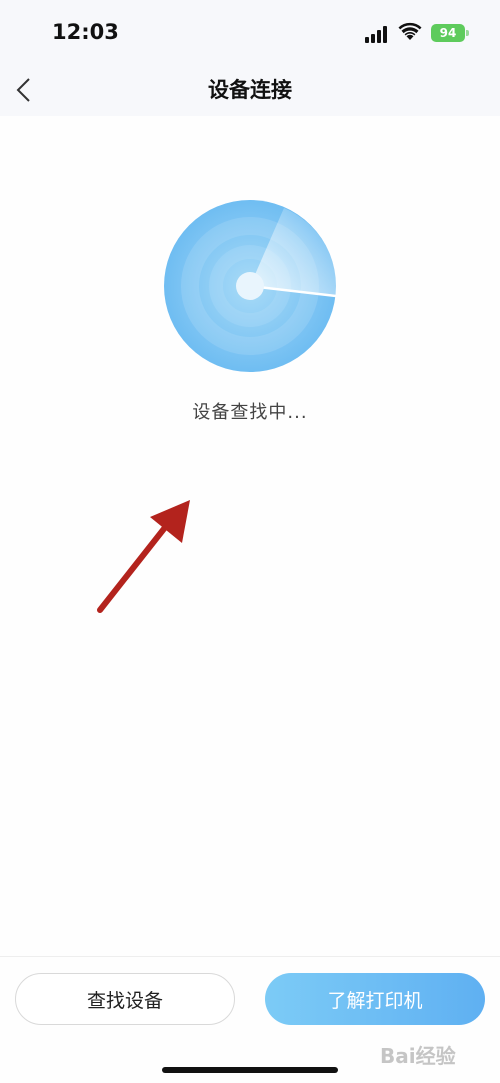  I want to click on watermark-logo: Bai经验, so click(435, 1058).